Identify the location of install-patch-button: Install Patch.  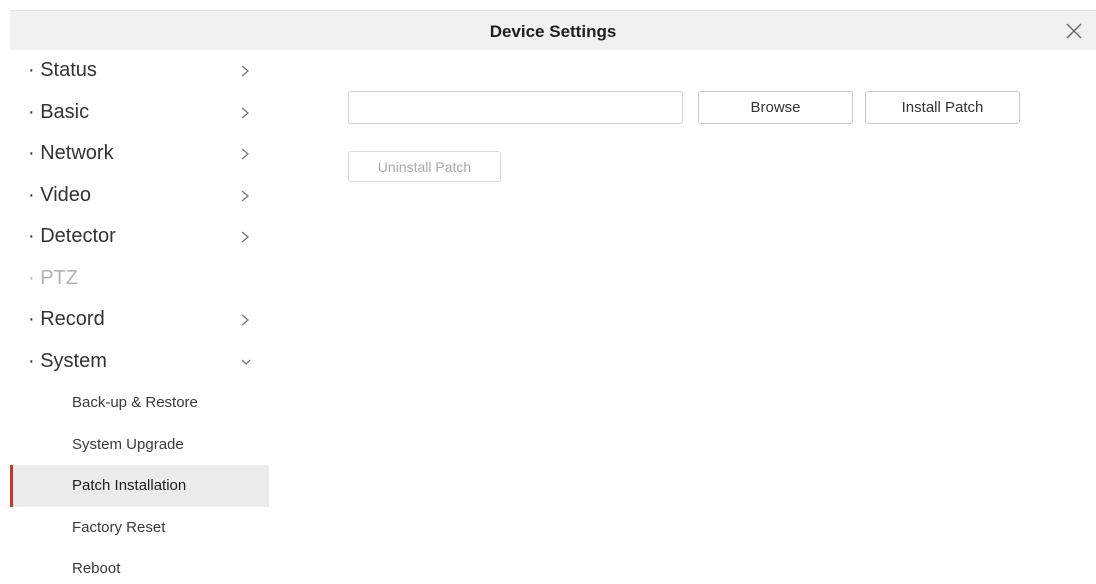
(942, 107).